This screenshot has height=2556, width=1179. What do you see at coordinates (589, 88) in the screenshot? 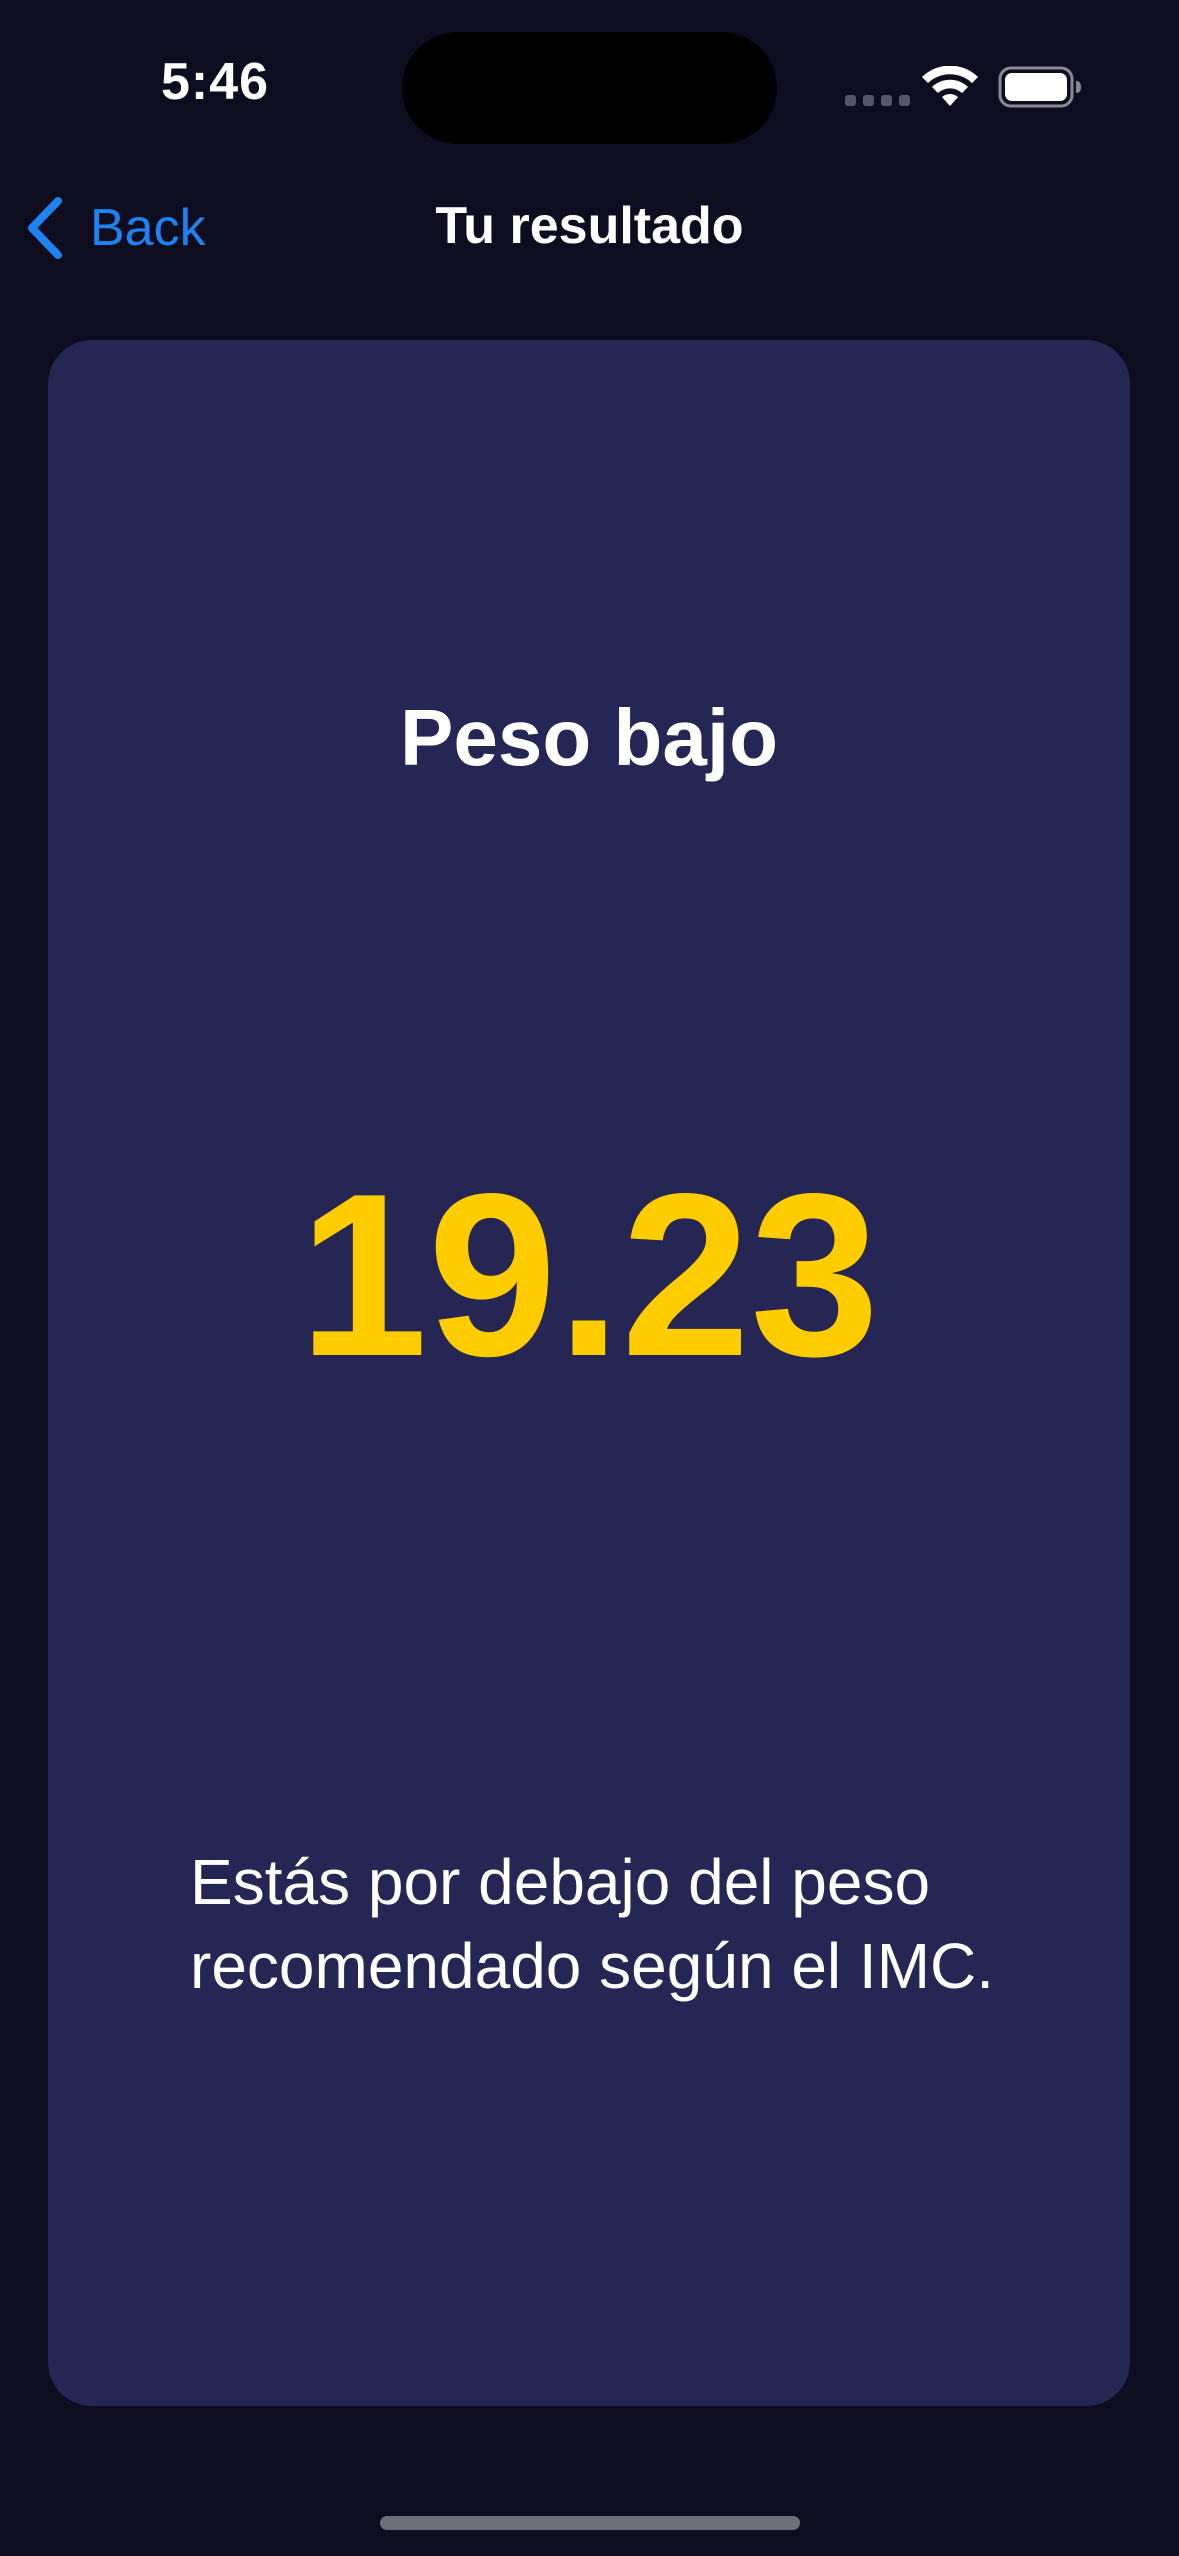
I see `dynamic-island` at bounding box center [589, 88].